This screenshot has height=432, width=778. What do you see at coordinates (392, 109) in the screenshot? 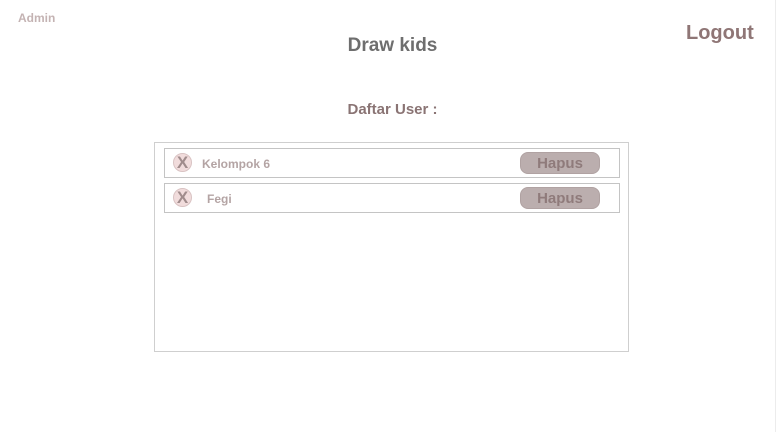
I see `user-list-heading: Daftar User :` at bounding box center [392, 109].